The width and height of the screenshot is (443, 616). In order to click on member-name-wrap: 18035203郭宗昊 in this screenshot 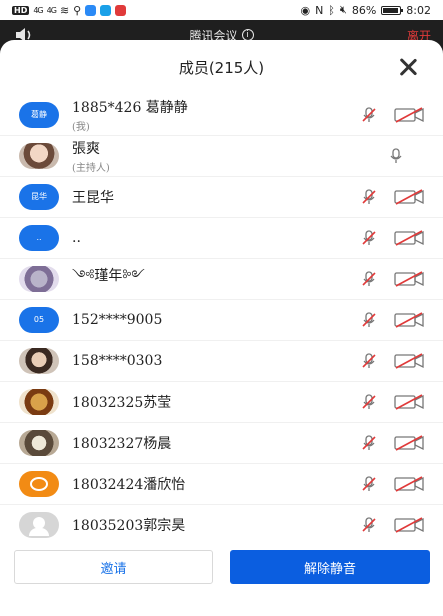, I will do `click(128, 525)`.